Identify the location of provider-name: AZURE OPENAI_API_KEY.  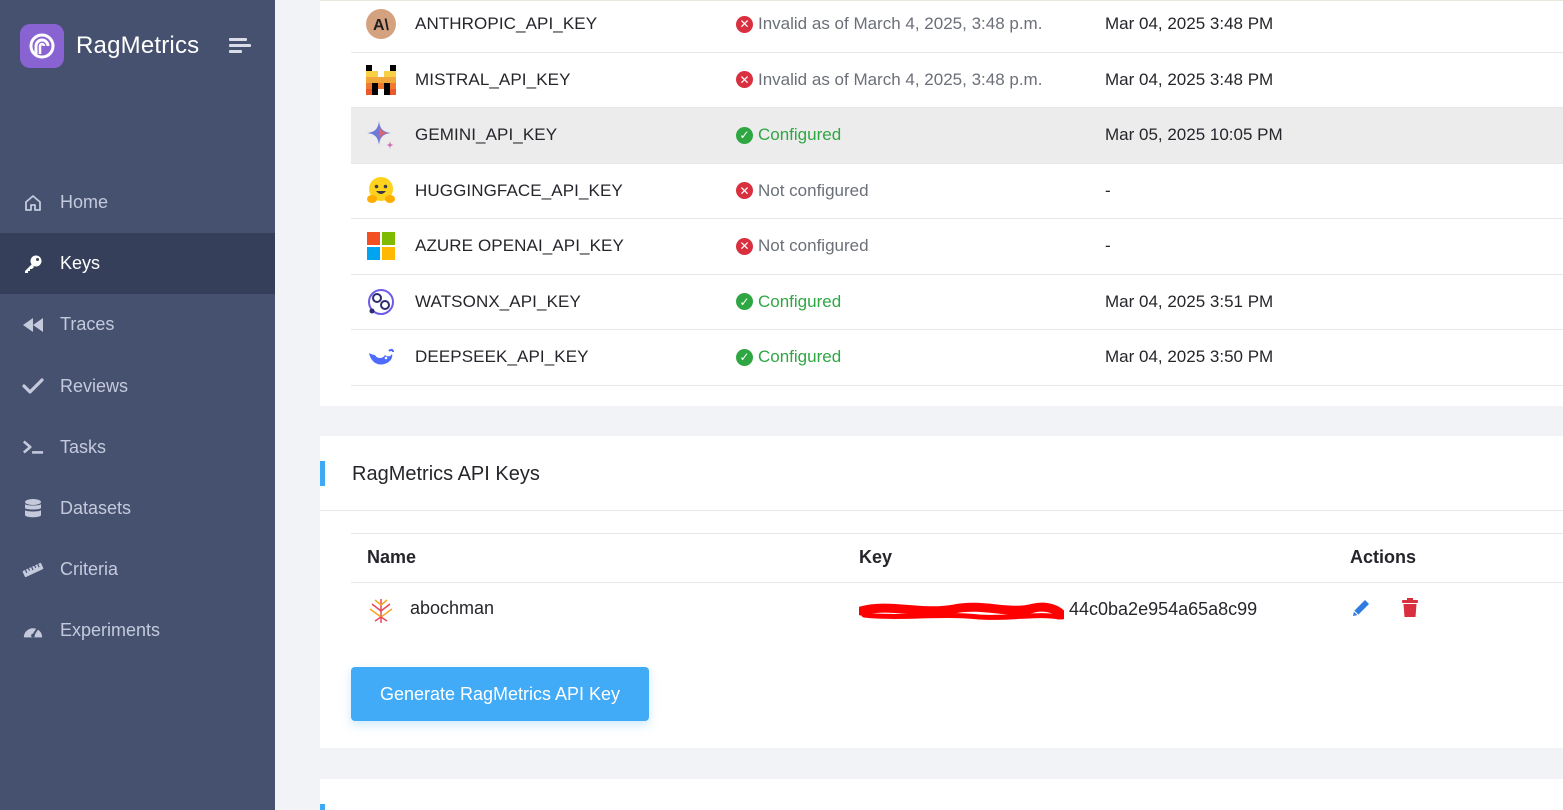
(519, 246).